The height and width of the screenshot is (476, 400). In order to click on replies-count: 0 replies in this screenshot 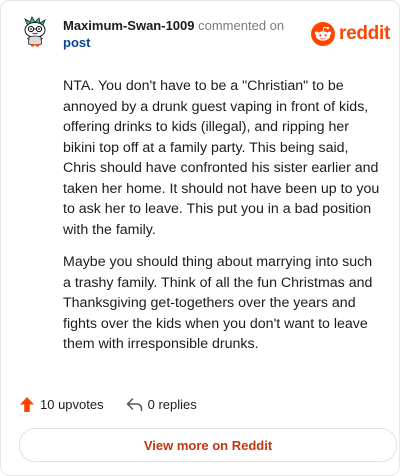, I will do `click(172, 404)`.